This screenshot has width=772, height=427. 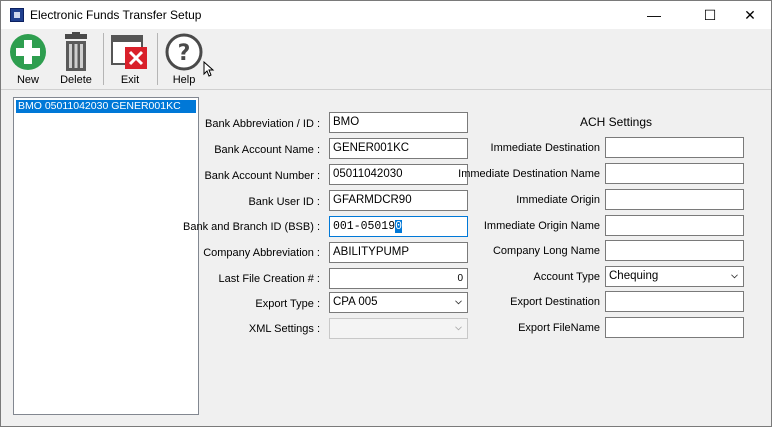 I want to click on new-button: New, so click(x=28, y=58).